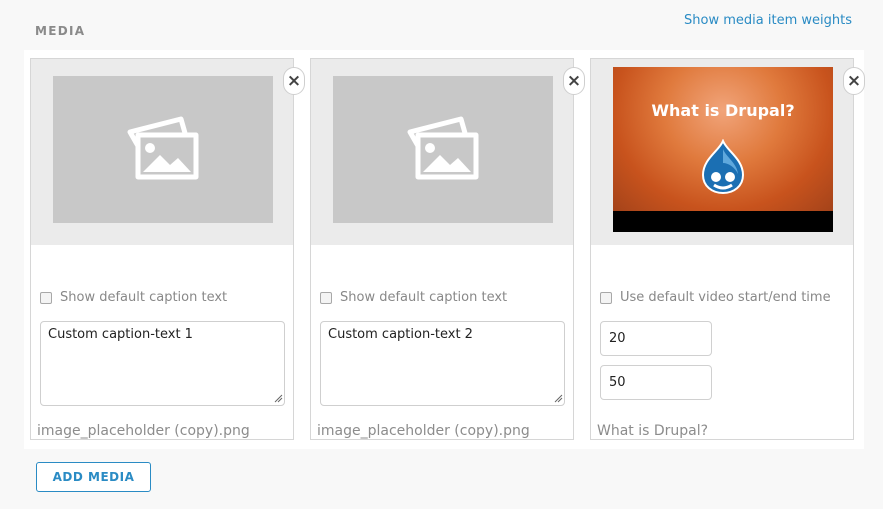 Image resolution: width=883 pixels, height=509 pixels. I want to click on drupal-drop-logo-icon, so click(723, 167).